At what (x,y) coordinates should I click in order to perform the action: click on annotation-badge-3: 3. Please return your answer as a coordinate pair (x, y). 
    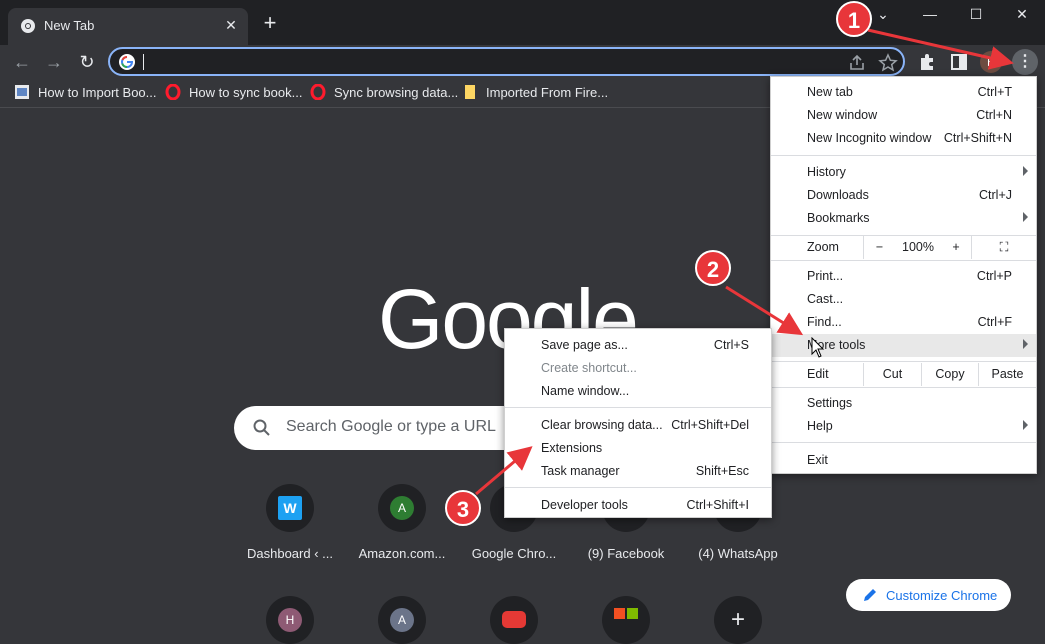
    Looking at the image, I should click on (463, 508).